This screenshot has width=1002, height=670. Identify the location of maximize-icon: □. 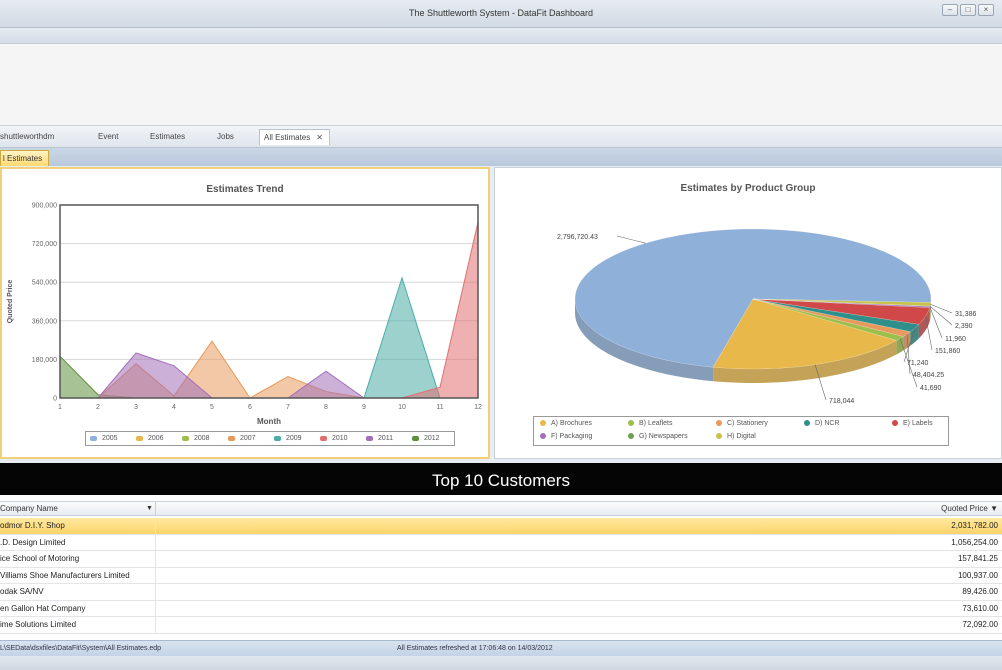
(968, 10).